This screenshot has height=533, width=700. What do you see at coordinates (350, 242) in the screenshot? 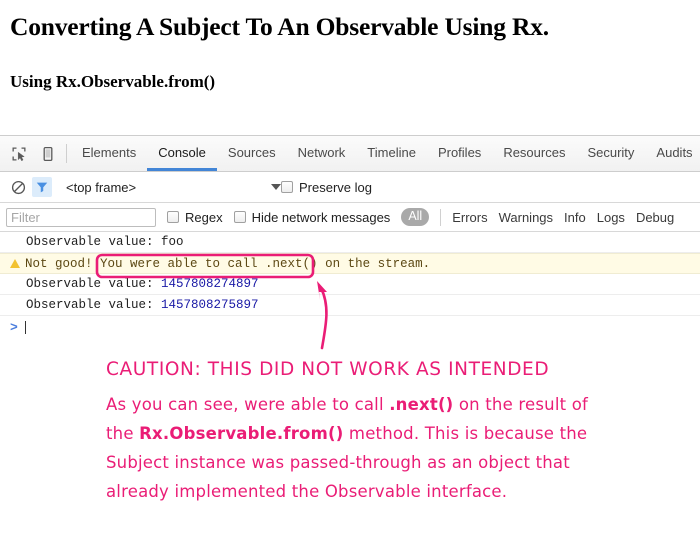
I see `console-message-log: Observable value: foo` at bounding box center [350, 242].